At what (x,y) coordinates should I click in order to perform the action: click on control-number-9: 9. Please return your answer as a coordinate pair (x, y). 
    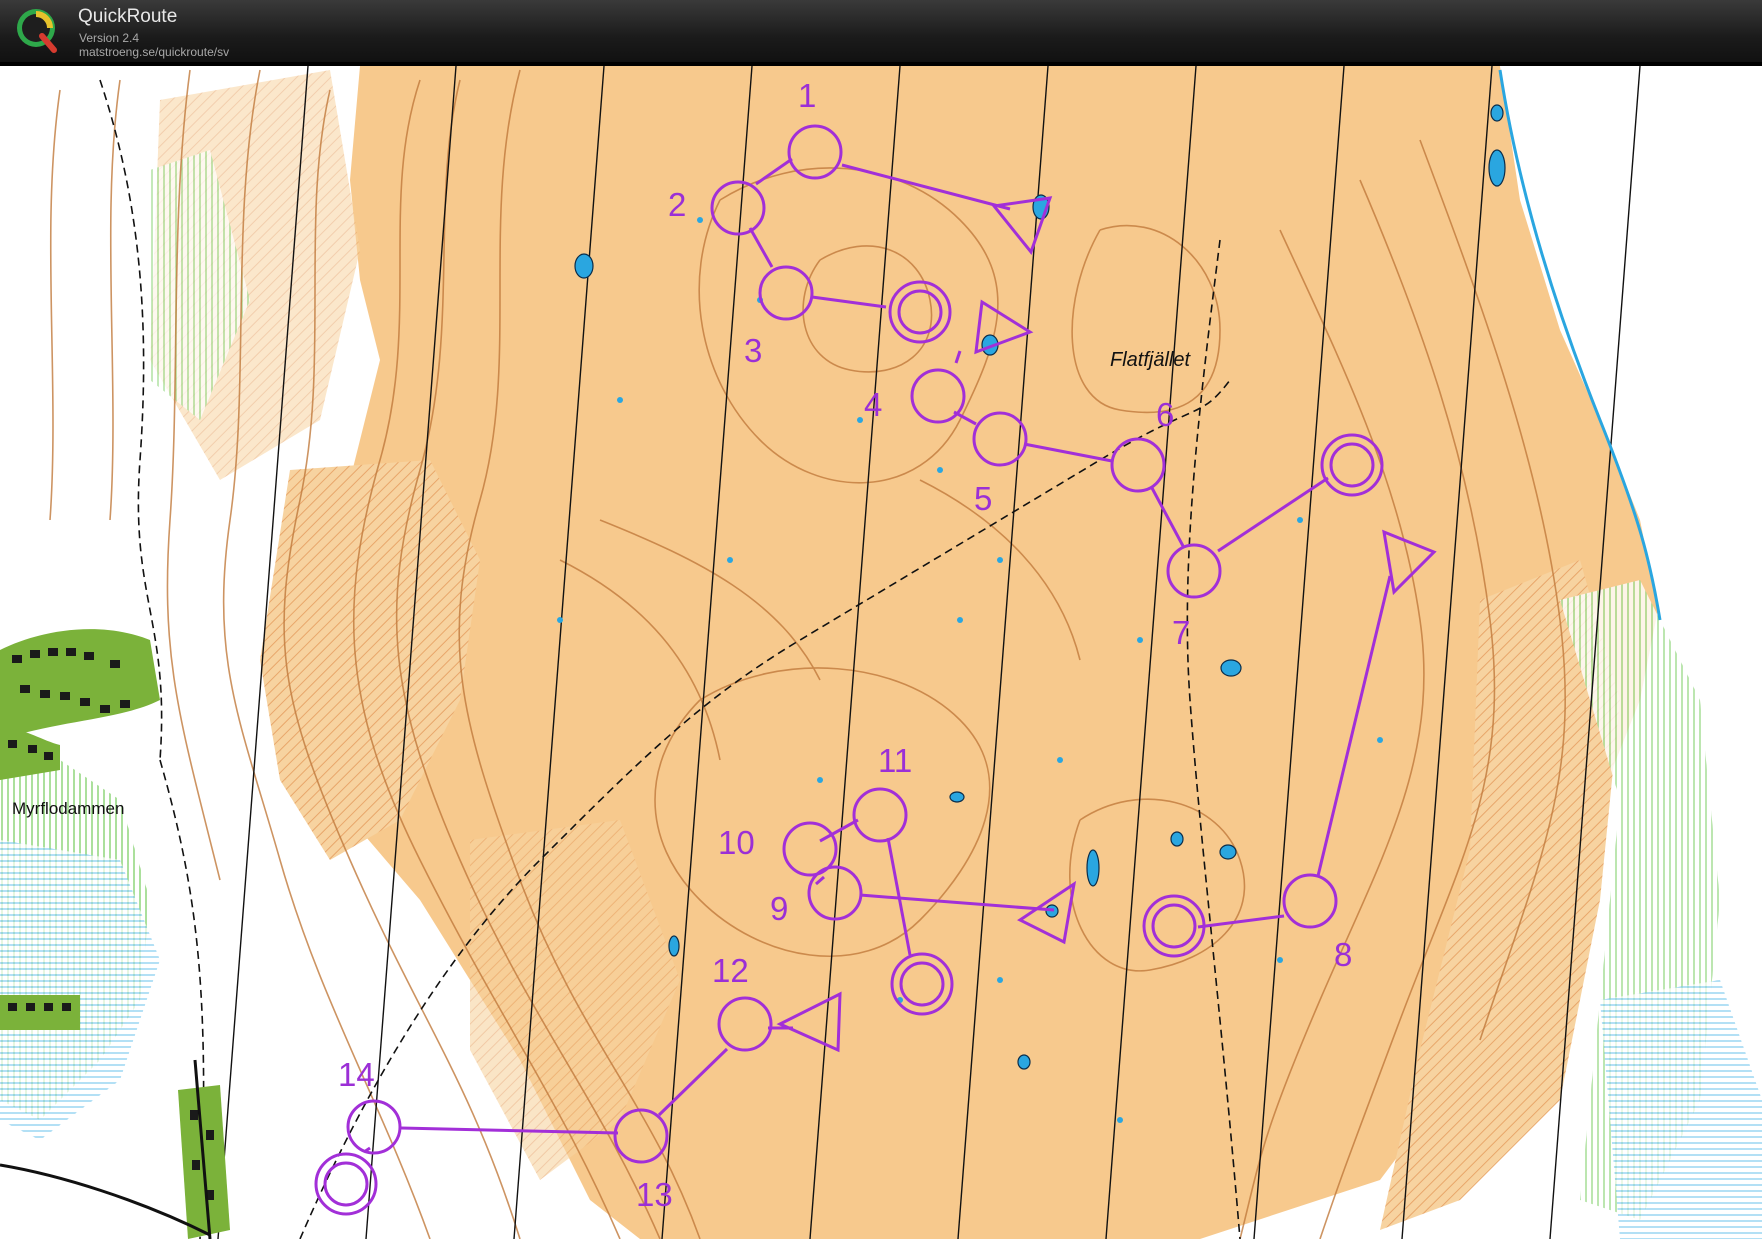
    Looking at the image, I should click on (779, 908).